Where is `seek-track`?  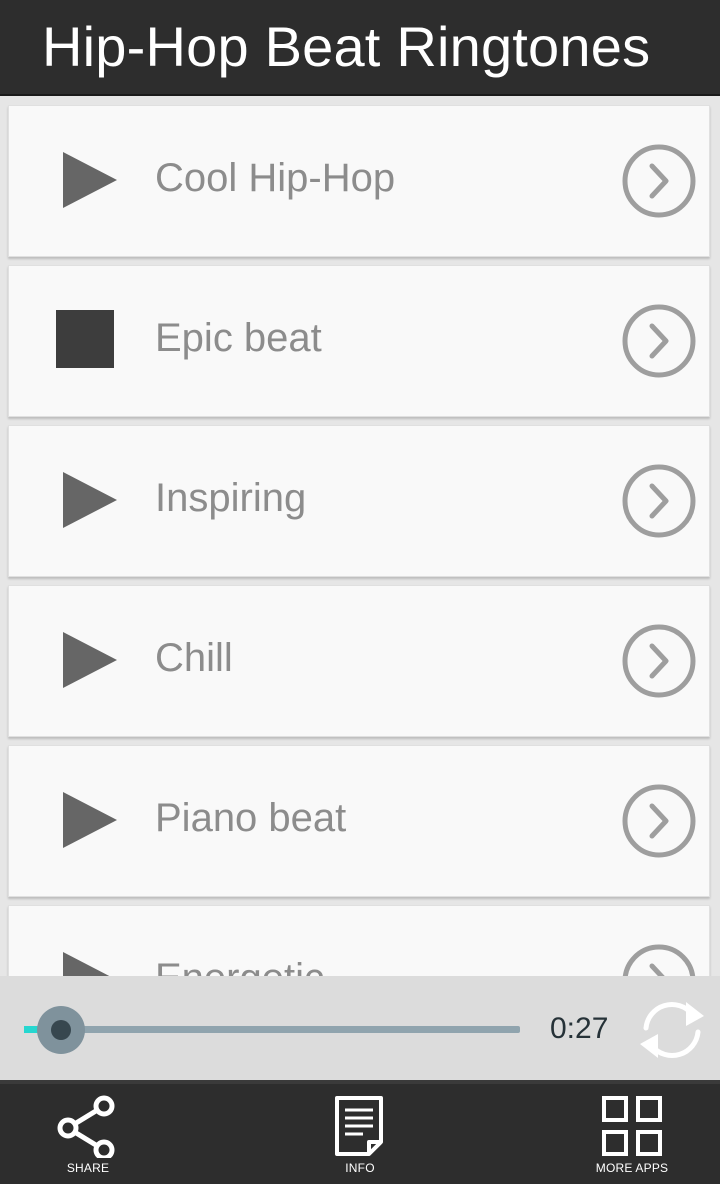
seek-track is located at coordinates (272, 1029).